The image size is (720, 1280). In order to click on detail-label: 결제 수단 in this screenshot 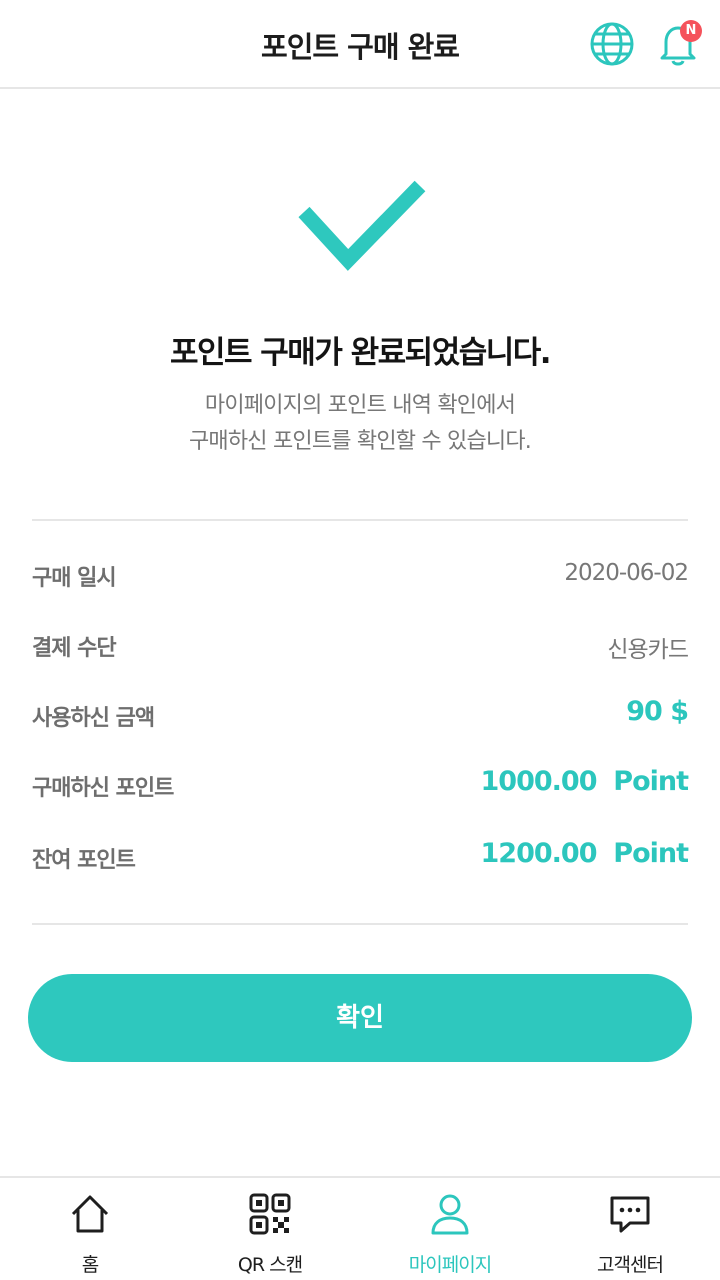, I will do `click(74, 648)`.